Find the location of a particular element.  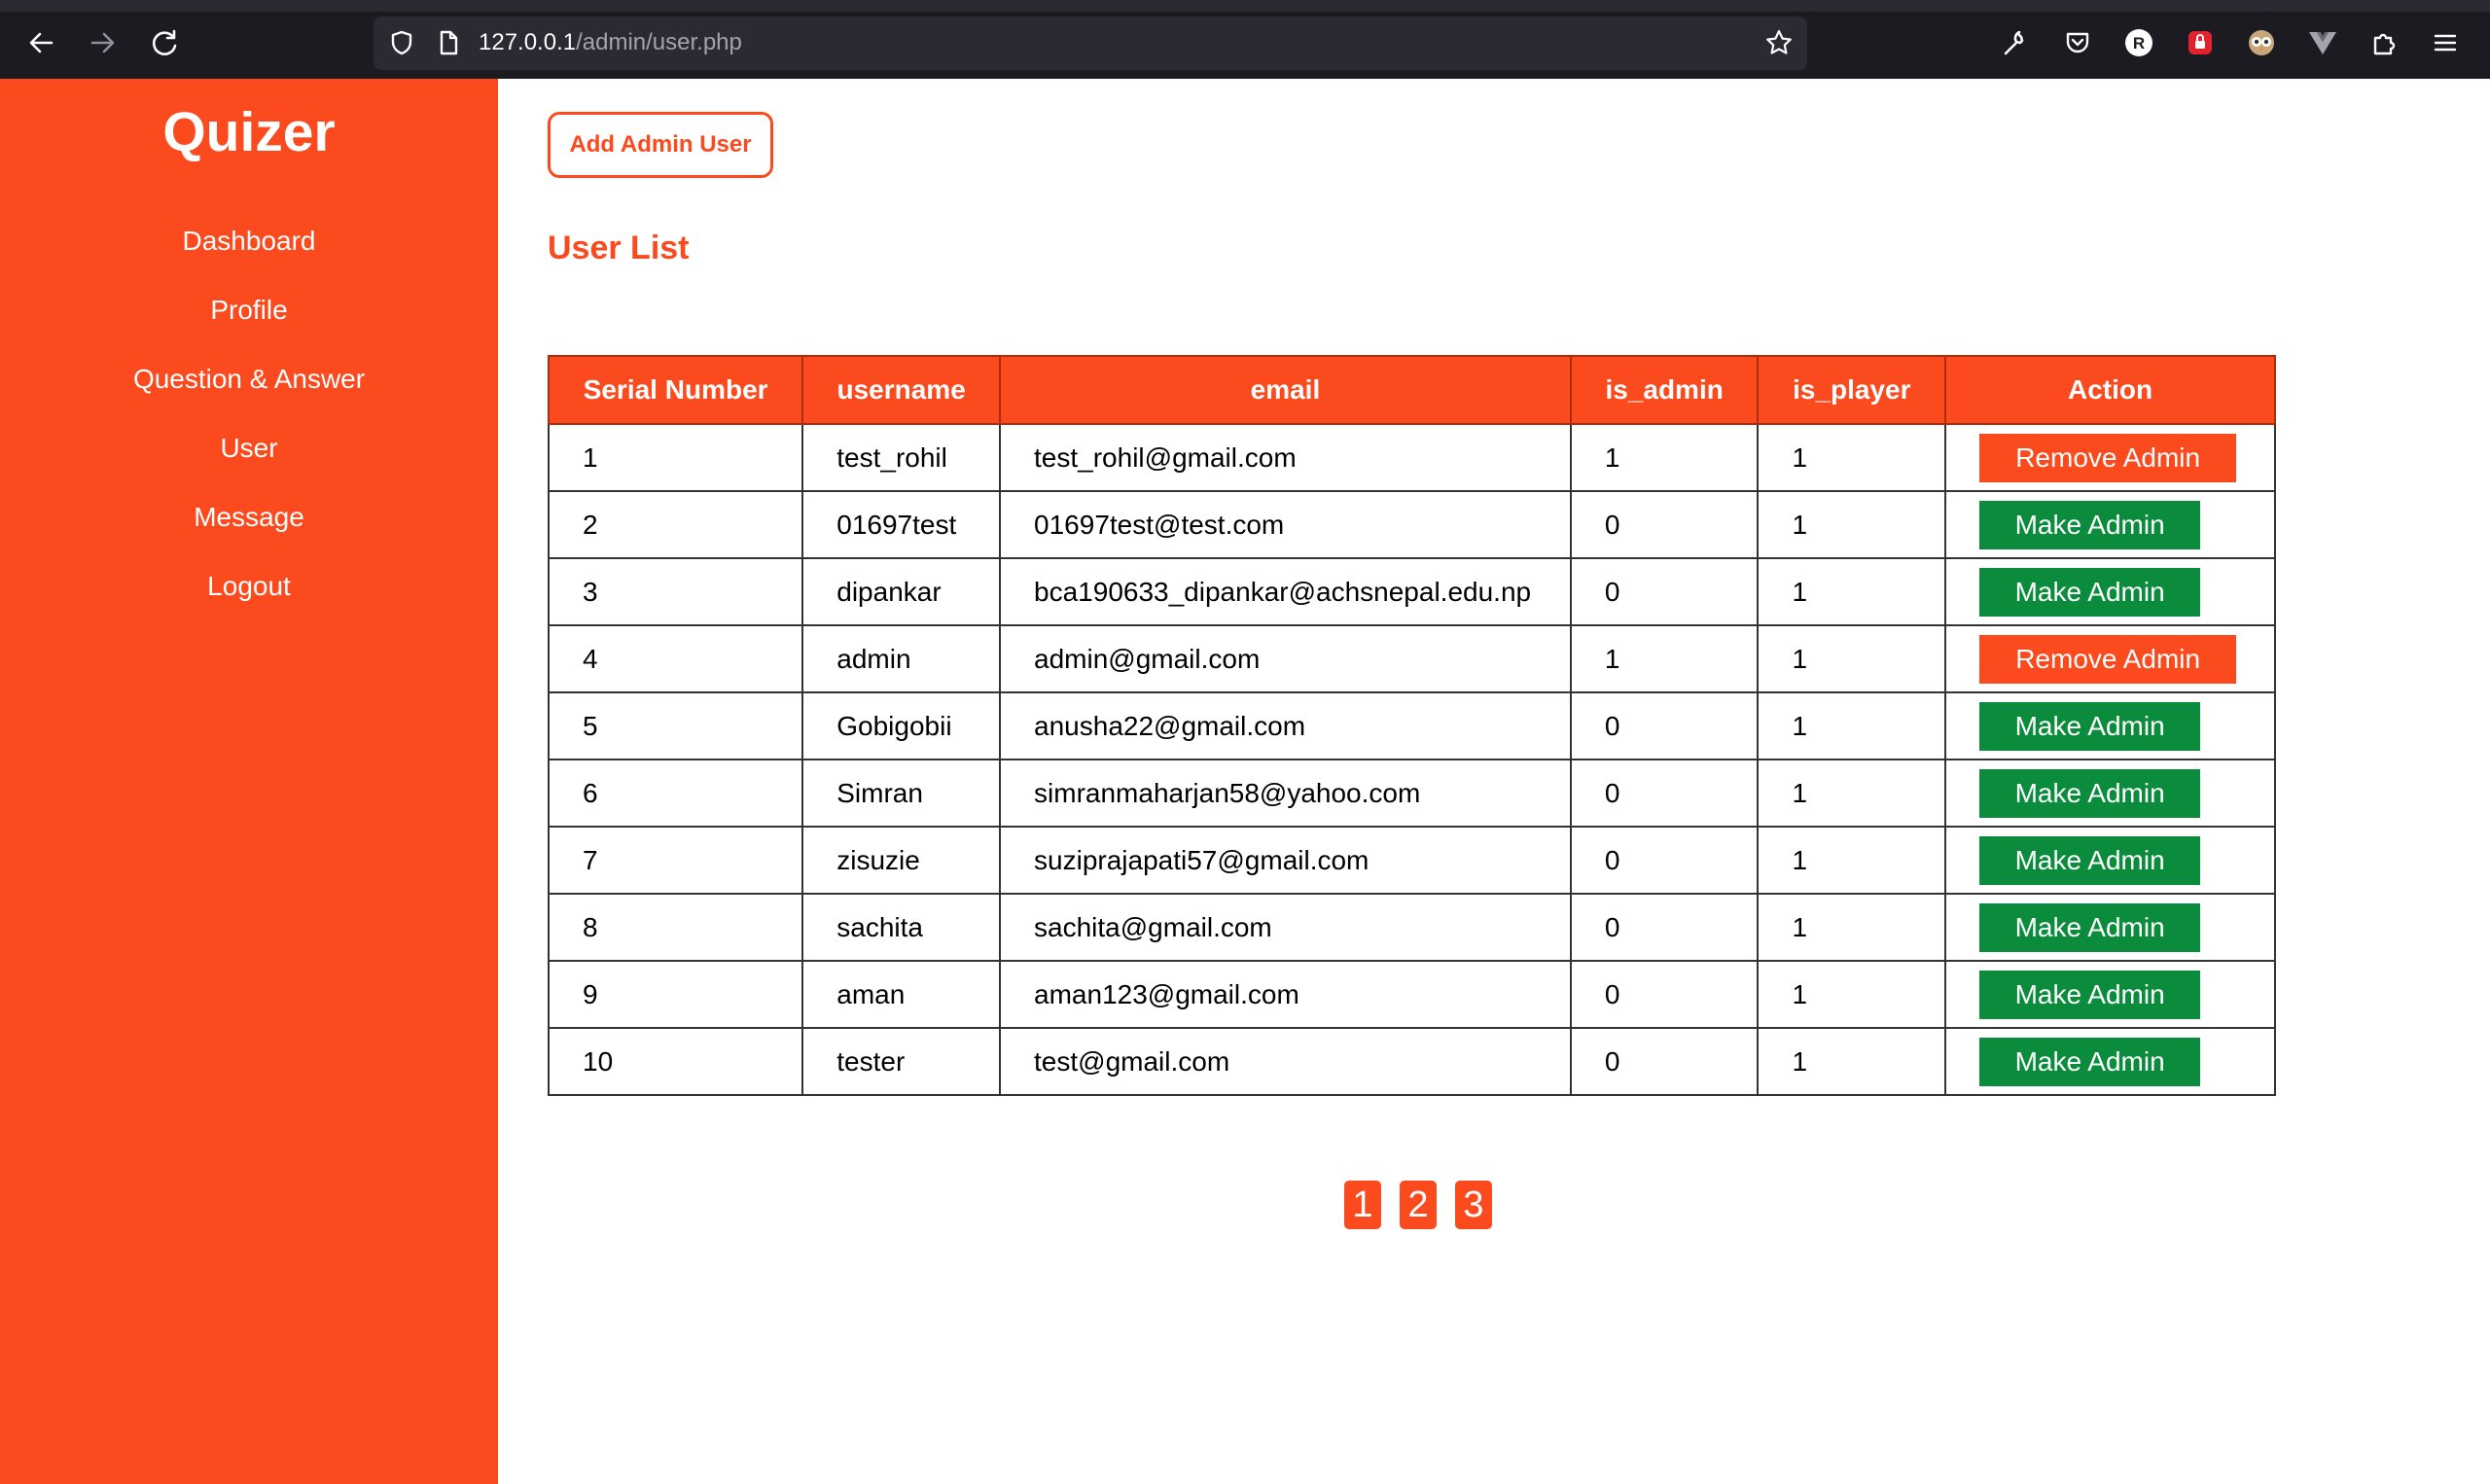

table-row: 5 Gobigobii anusha22@gmail.com 0 1 Make Admin is located at coordinates (1411, 726).